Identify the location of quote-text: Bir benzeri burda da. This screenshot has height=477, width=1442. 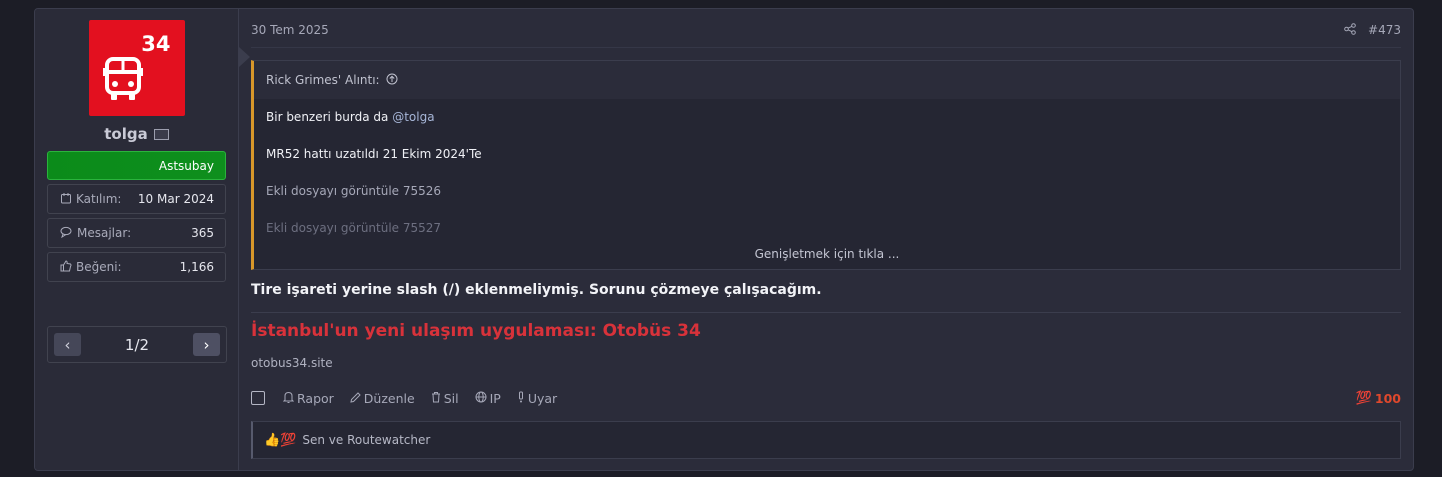
(329, 117).